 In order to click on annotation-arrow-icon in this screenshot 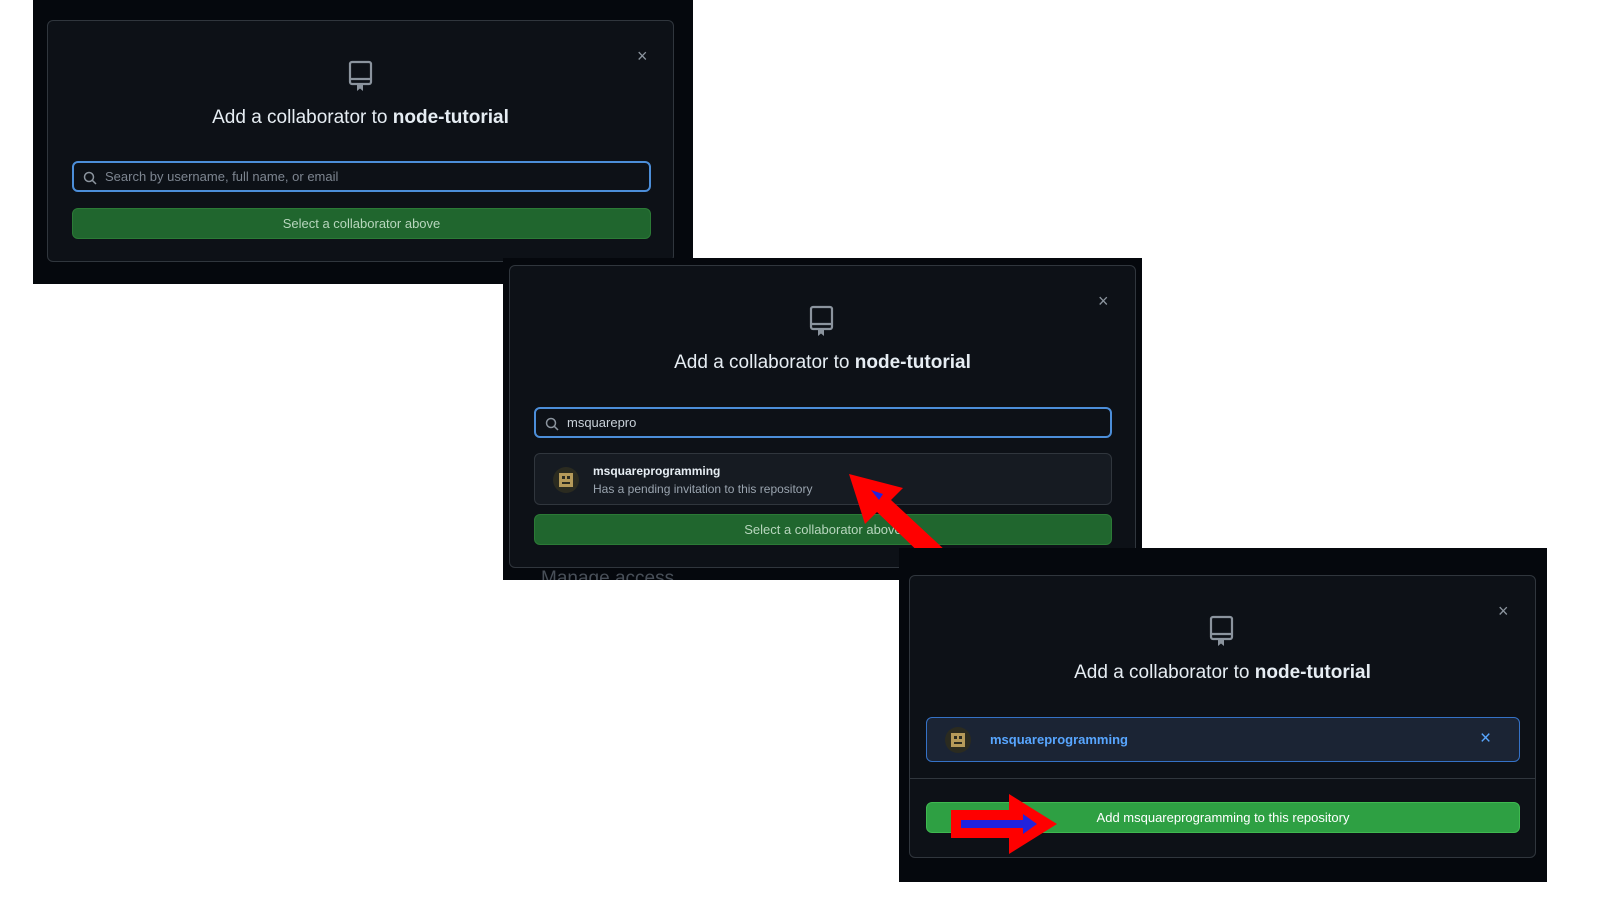, I will do `click(1004, 824)`.